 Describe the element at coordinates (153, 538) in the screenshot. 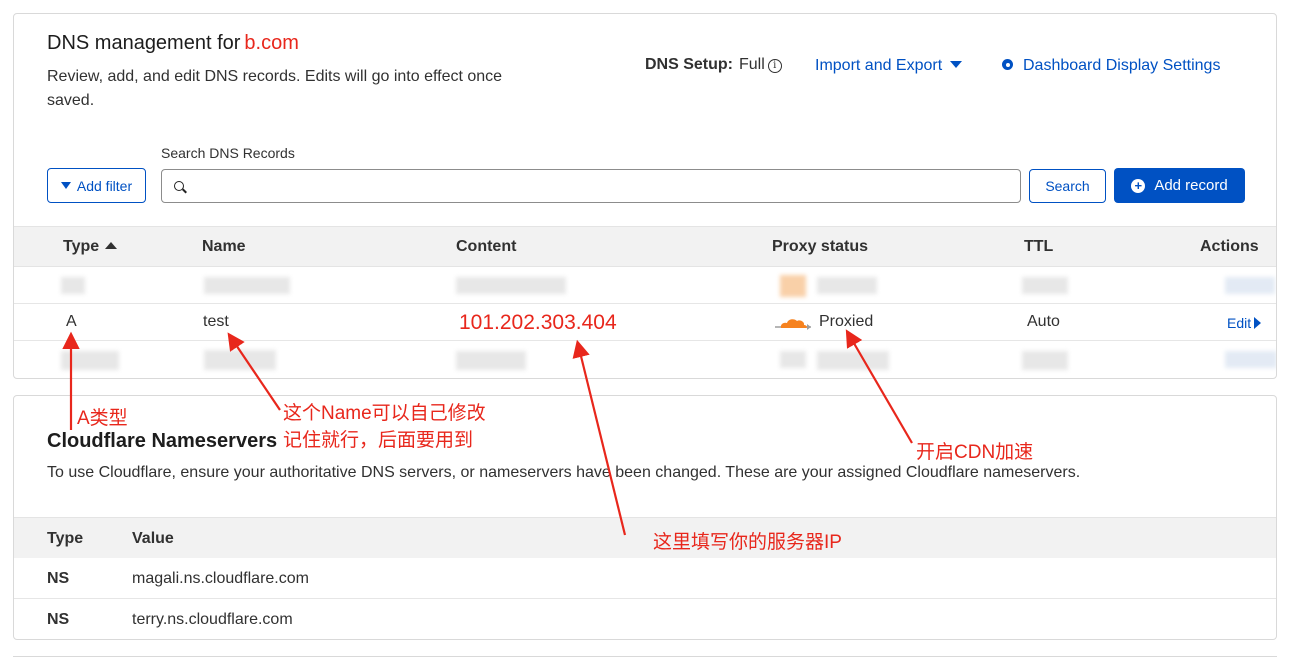

I see `ns-col-value: Value` at that location.